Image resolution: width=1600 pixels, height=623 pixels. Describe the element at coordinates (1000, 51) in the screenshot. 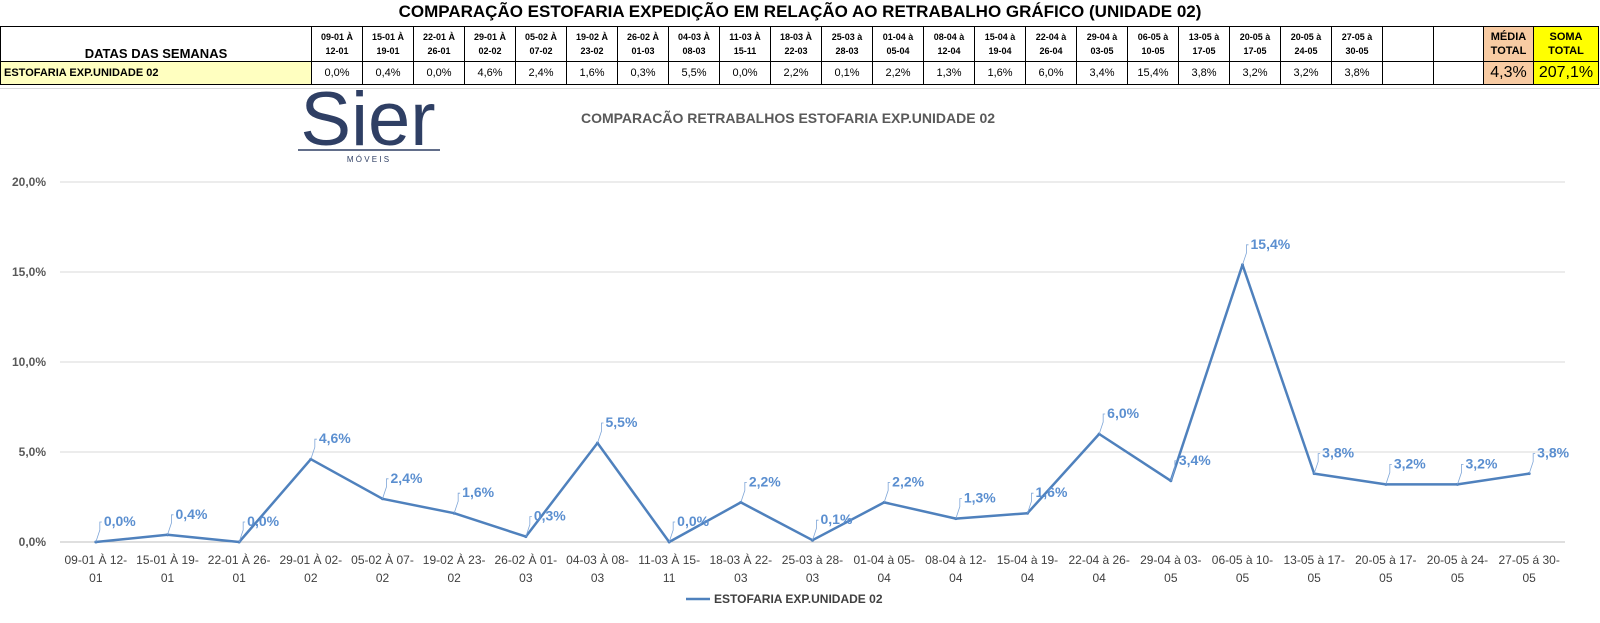

I see `week-end: 19-04` at that location.